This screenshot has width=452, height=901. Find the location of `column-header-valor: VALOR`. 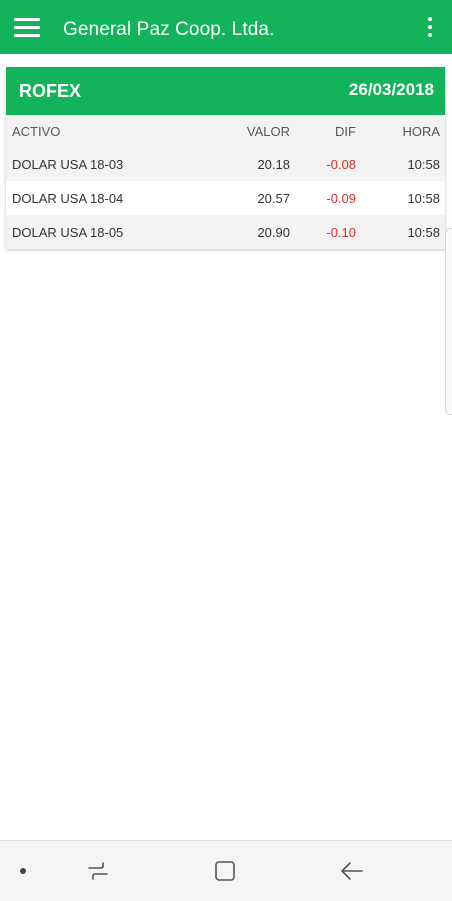

column-header-valor: VALOR is located at coordinates (231, 131).